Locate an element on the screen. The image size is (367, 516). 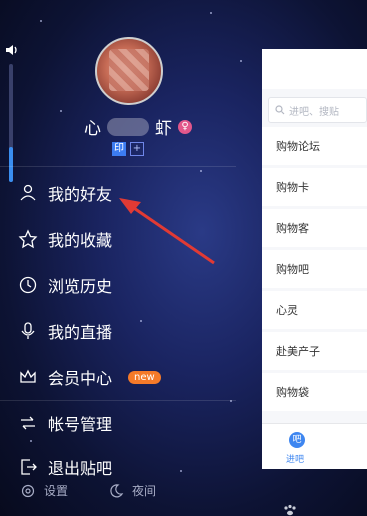
search-placeholder: 进吧、搜贴 is located at coordinates (314, 112).